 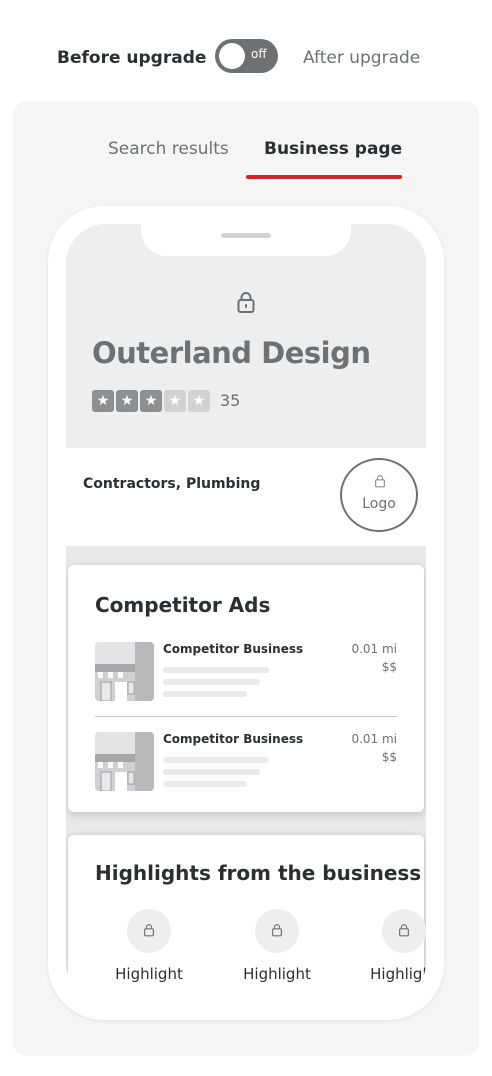 I want to click on toggle-state-text: off, so click(x=259, y=54).